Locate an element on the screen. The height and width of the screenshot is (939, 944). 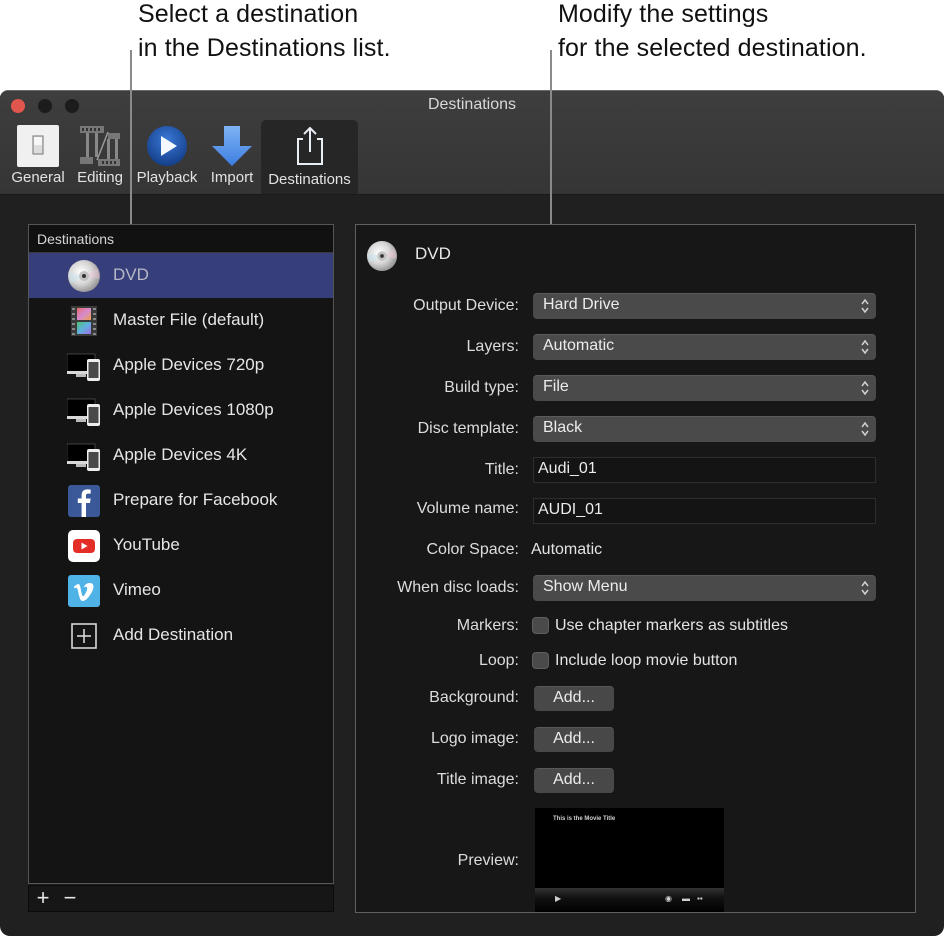
film-strip-icon is located at coordinates (84, 321).